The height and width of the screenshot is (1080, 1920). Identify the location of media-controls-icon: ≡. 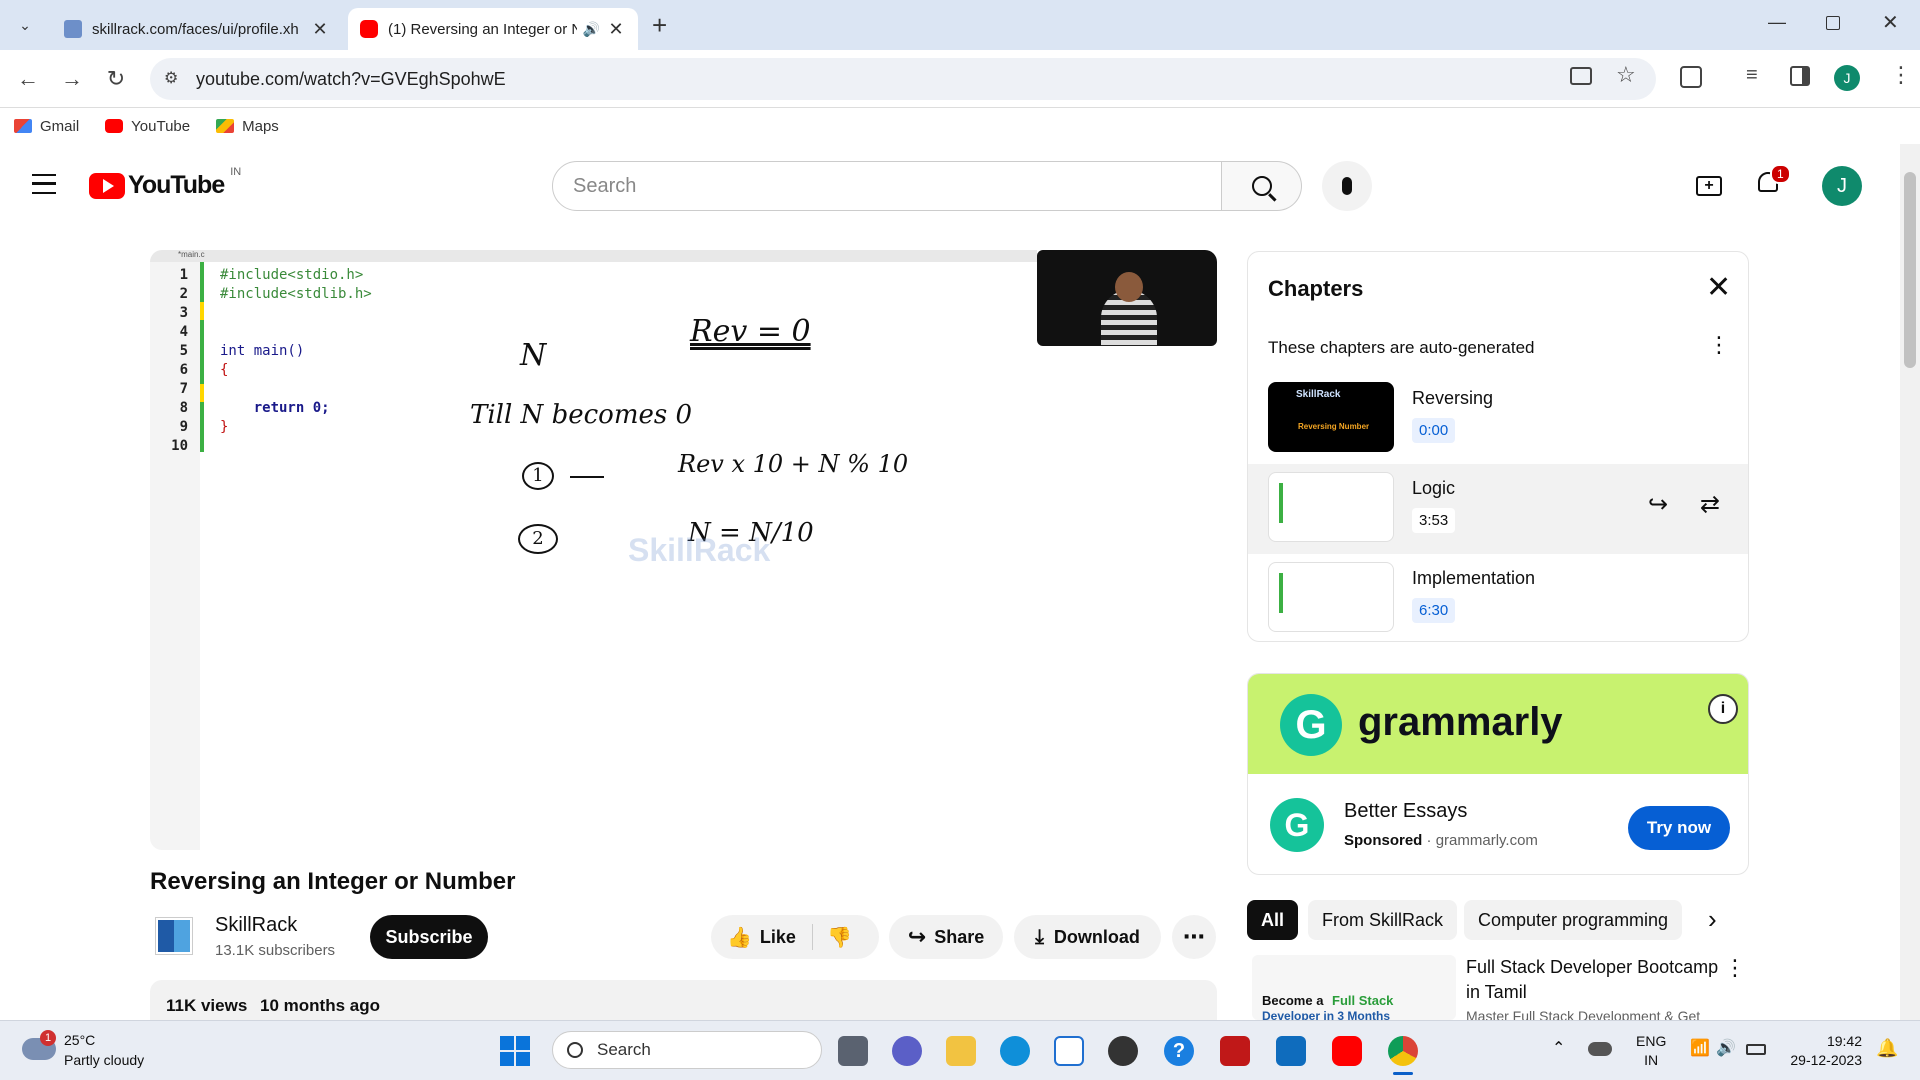
(1752, 75).